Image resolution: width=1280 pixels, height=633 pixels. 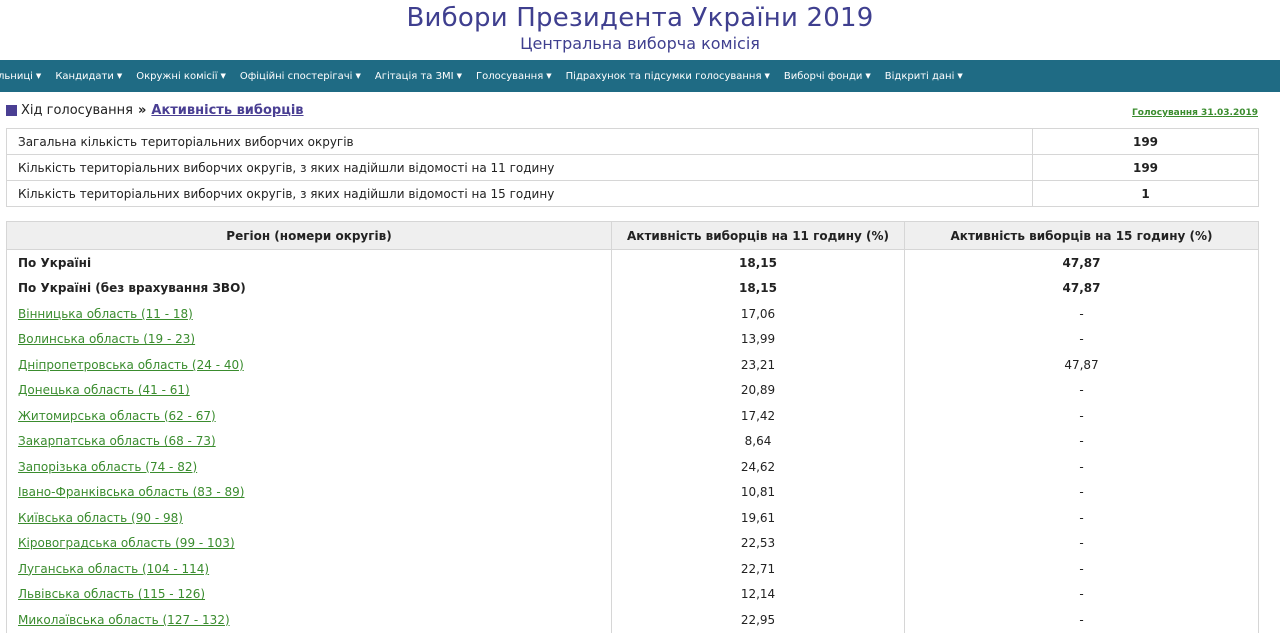 I want to click on table-row: Львівська область (115 - 126) 12,14-, so click(x=632, y=594).